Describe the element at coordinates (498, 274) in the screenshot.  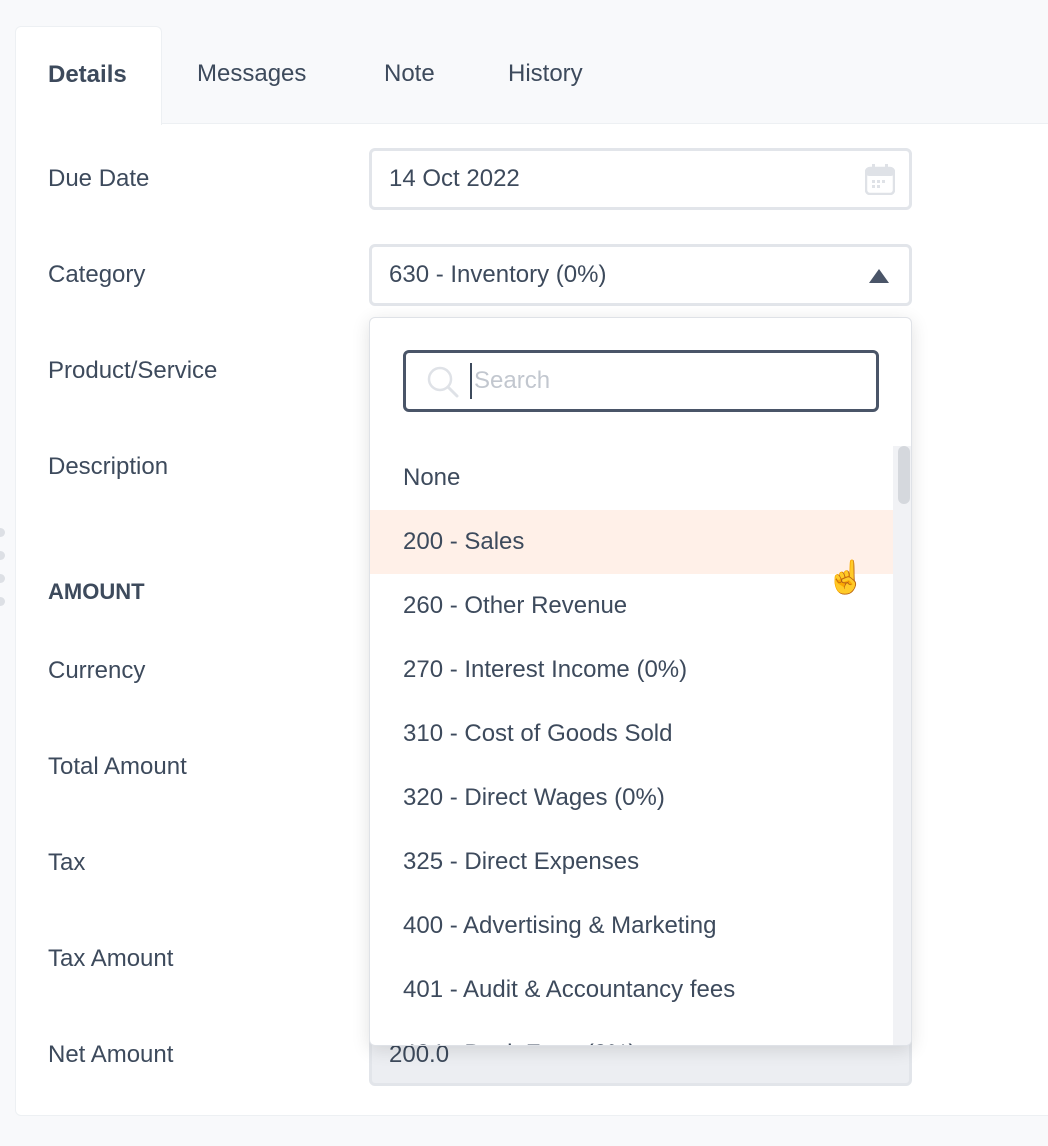
I see `category-value: 630 - Inventory (0%)` at that location.